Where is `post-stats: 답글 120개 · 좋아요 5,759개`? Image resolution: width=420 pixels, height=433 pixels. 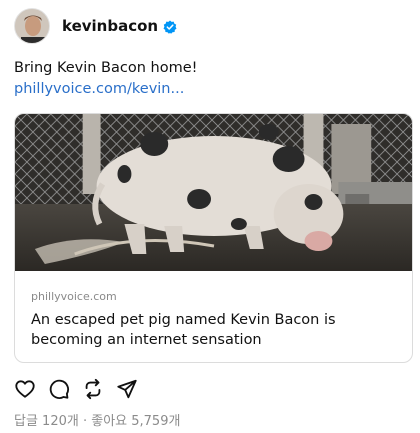 post-stats: 답글 120개 · 좋아요 5,759개 is located at coordinates (97, 419).